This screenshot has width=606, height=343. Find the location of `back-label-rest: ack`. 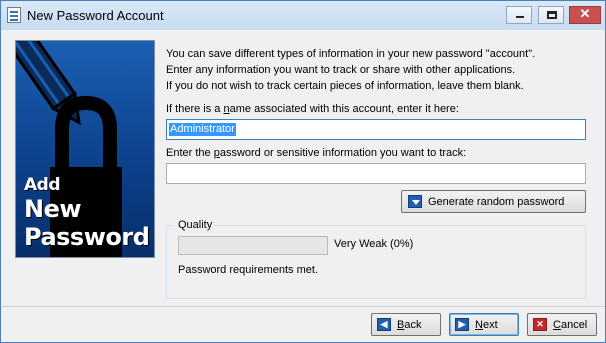

back-label-rest: ack is located at coordinates (413, 325).